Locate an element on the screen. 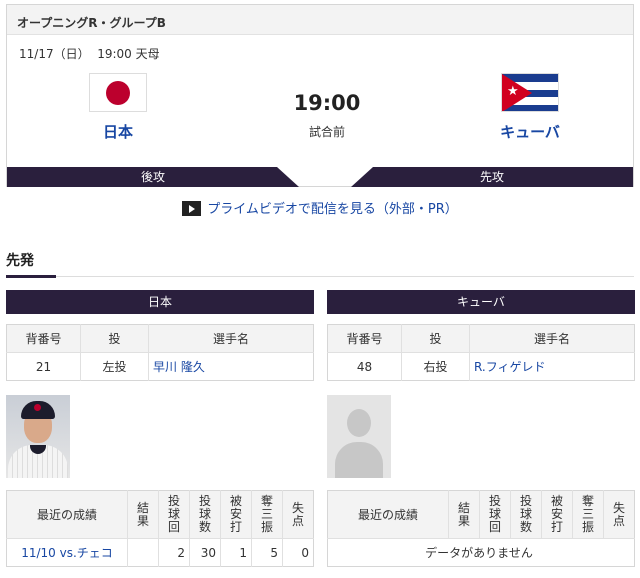 The image size is (640, 578). pitches-cell: 30 is located at coordinates (205, 552).